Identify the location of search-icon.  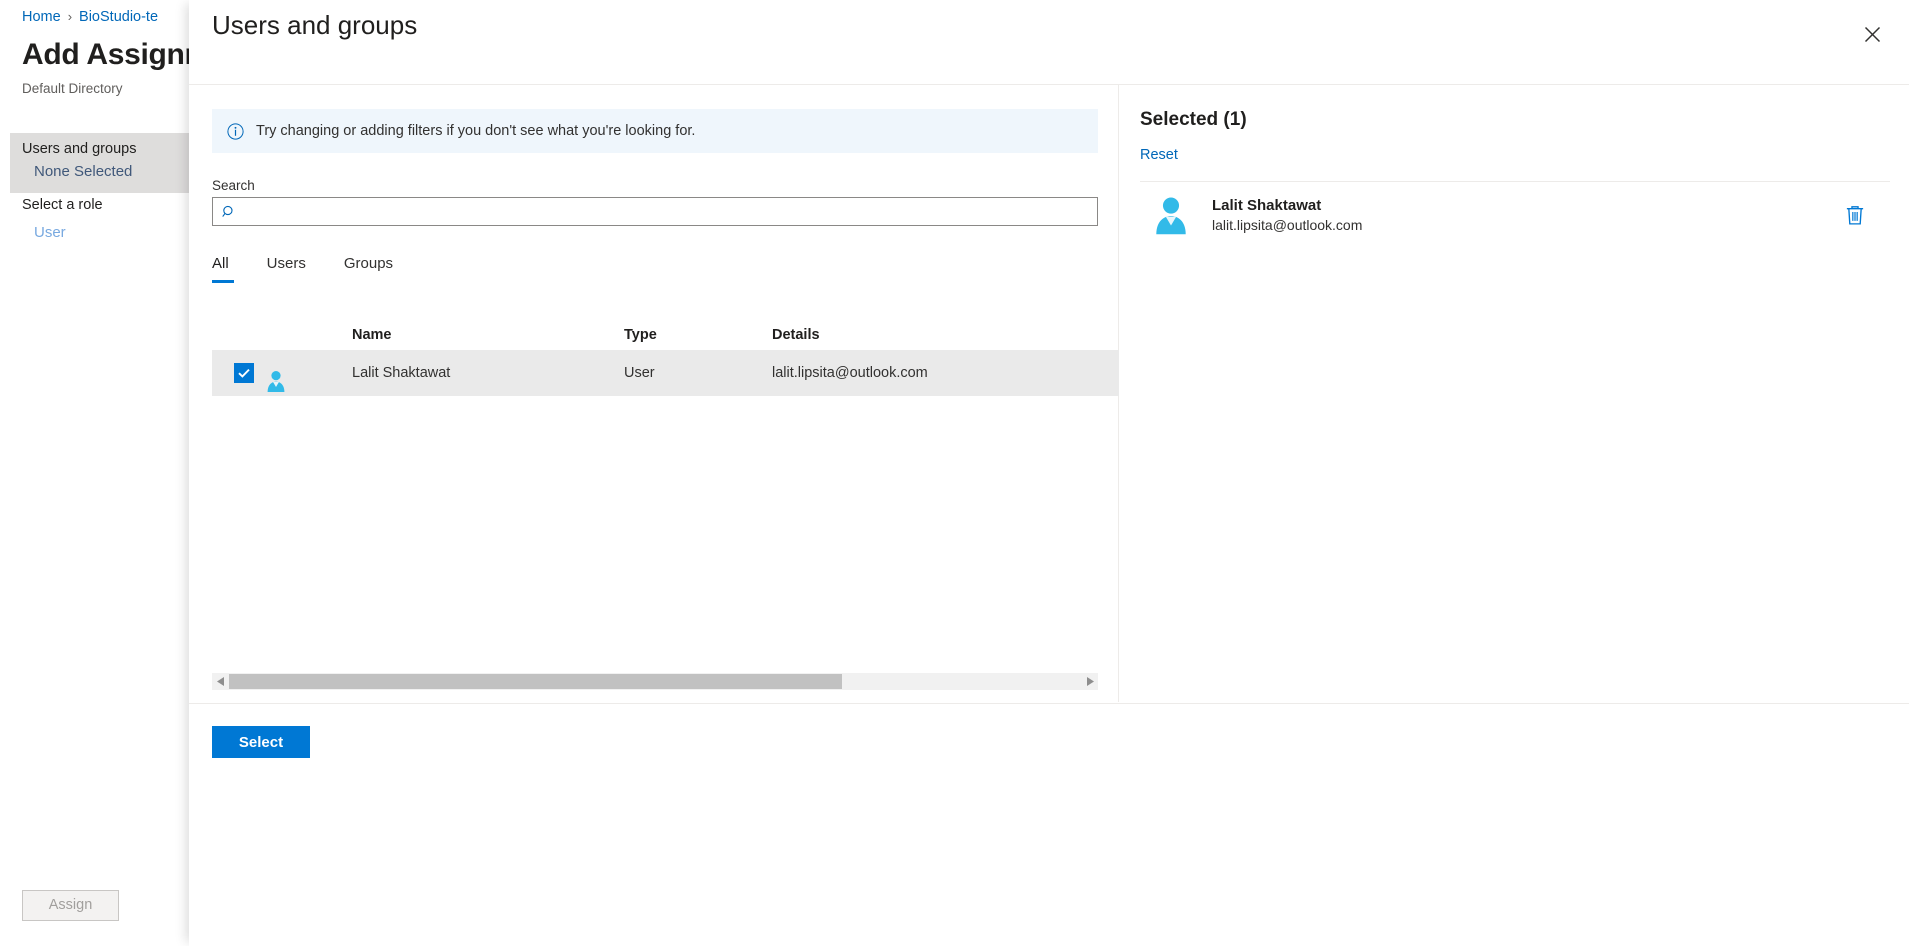
(229, 212).